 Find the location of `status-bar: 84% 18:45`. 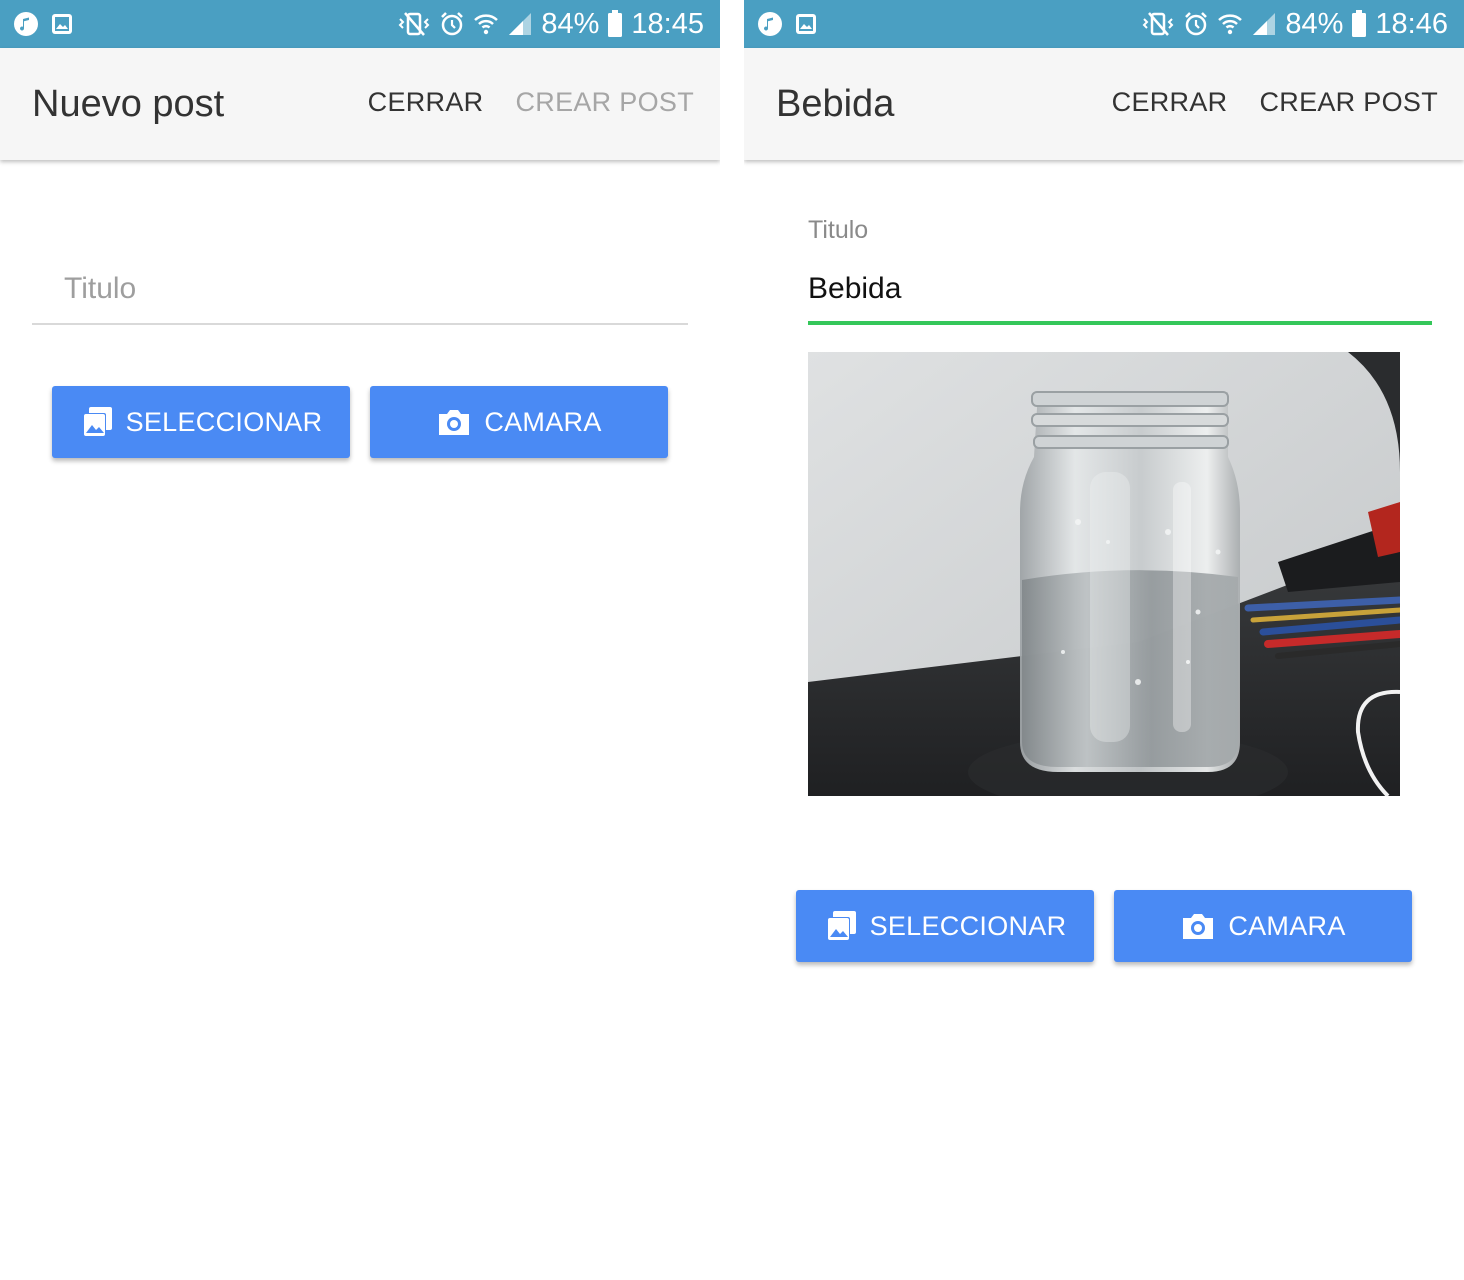

status-bar: 84% 18:45 is located at coordinates (360, 24).